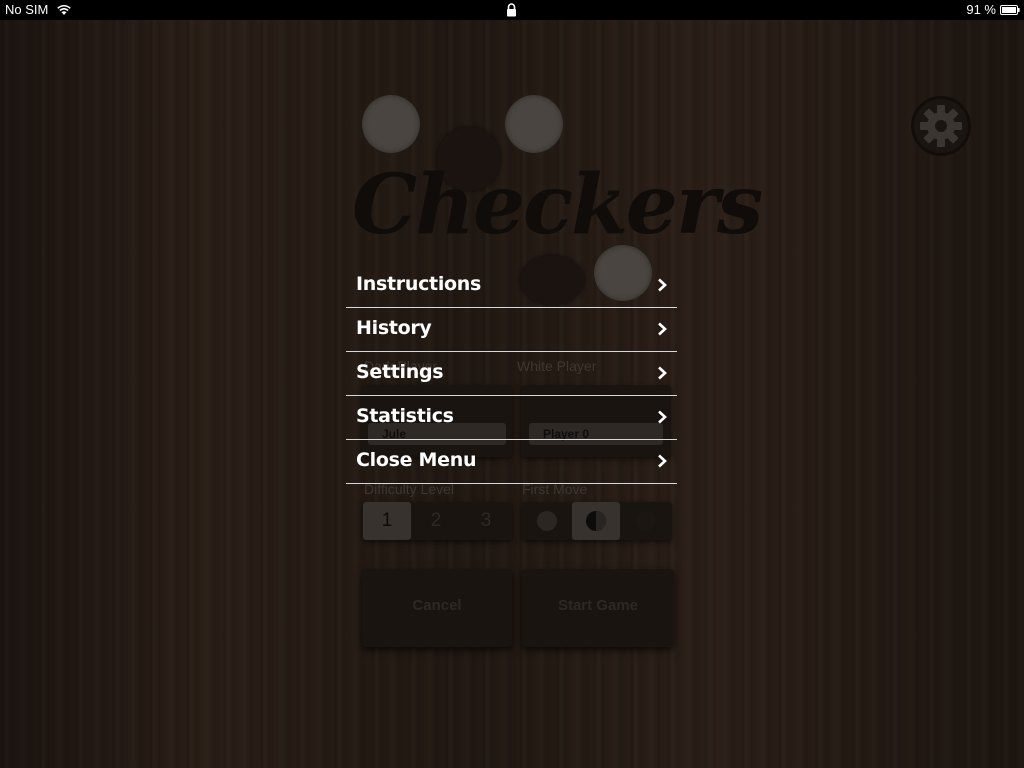  I want to click on menu-item-label: Instructions, so click(419, 284).